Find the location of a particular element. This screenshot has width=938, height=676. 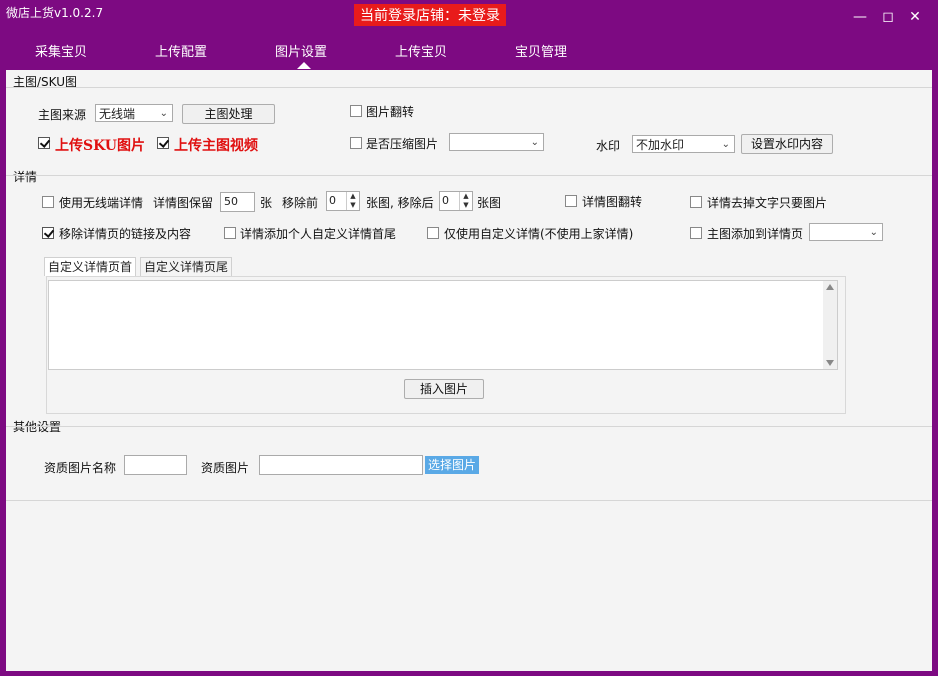

add-custom-detail-label: 详情添加个人自定义详情首尾 is located at coordinates (318, 234).